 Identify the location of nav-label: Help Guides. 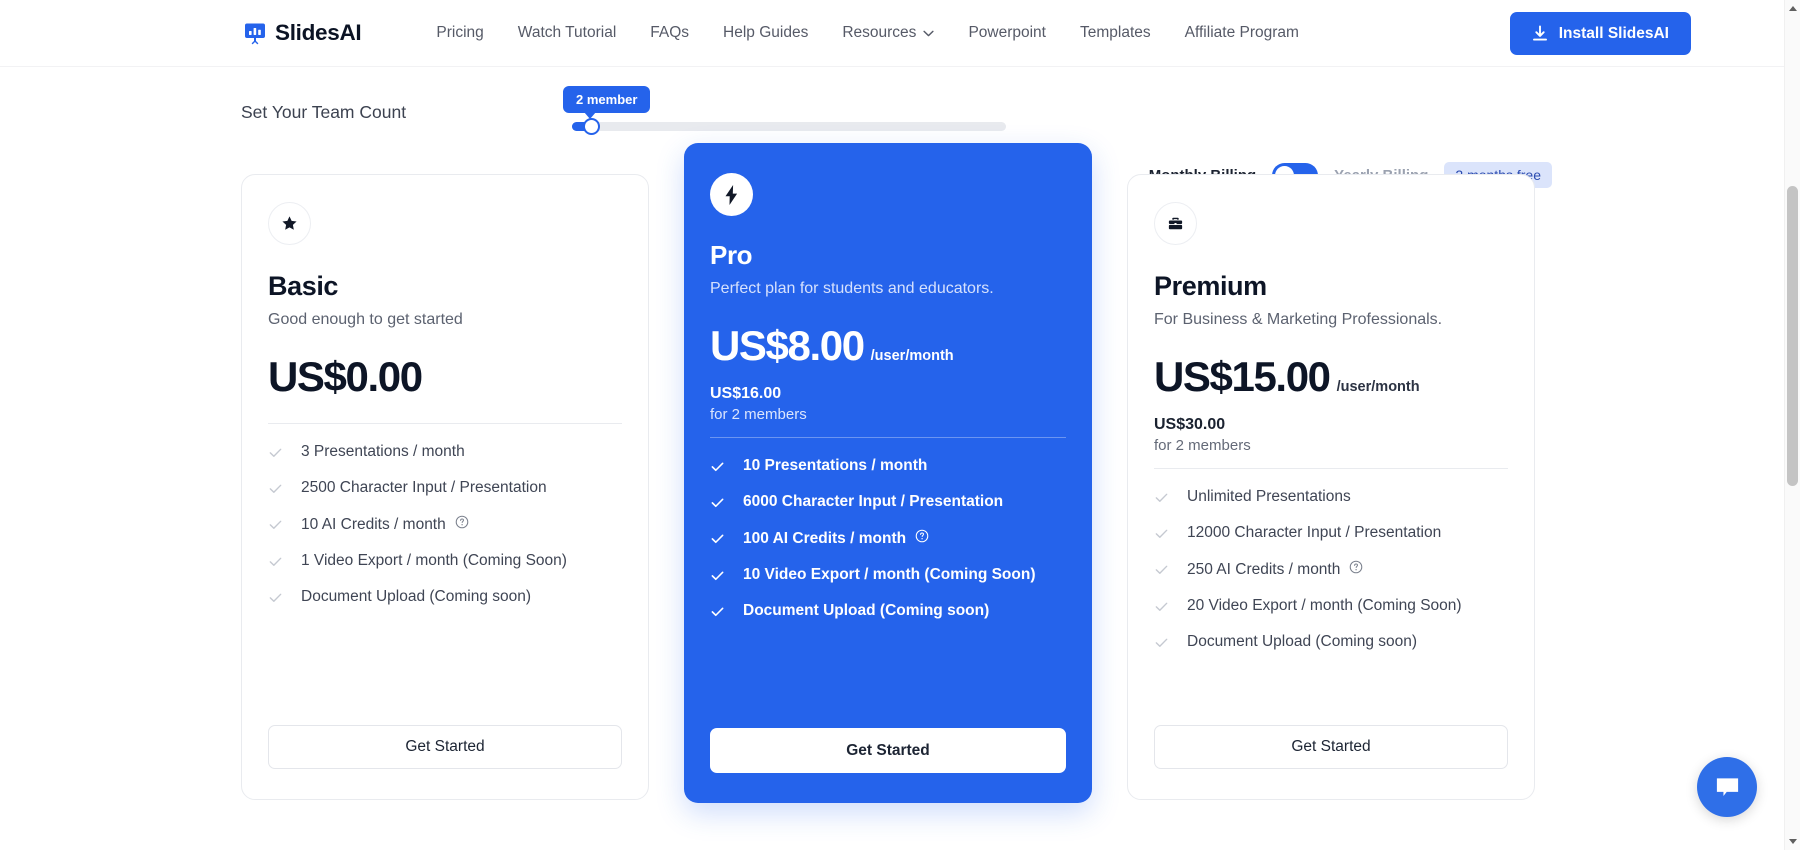
(766, 32).